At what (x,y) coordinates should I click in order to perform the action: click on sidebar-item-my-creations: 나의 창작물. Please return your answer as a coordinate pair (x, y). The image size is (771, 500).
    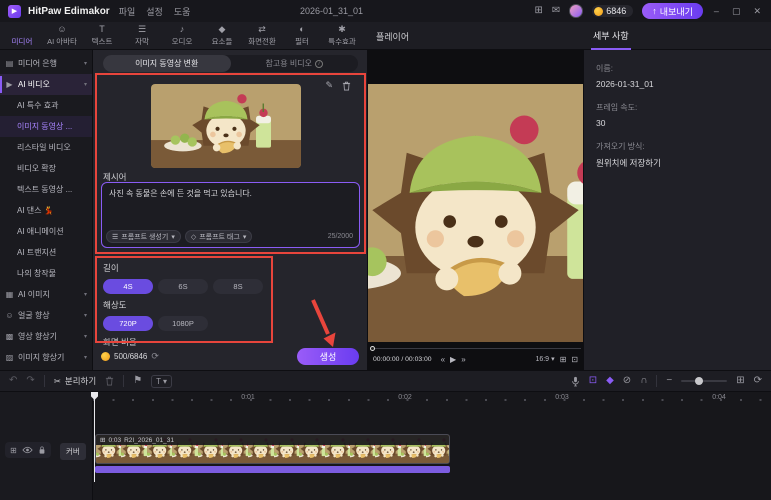
    Looking at the image, I should click on (46, 273).